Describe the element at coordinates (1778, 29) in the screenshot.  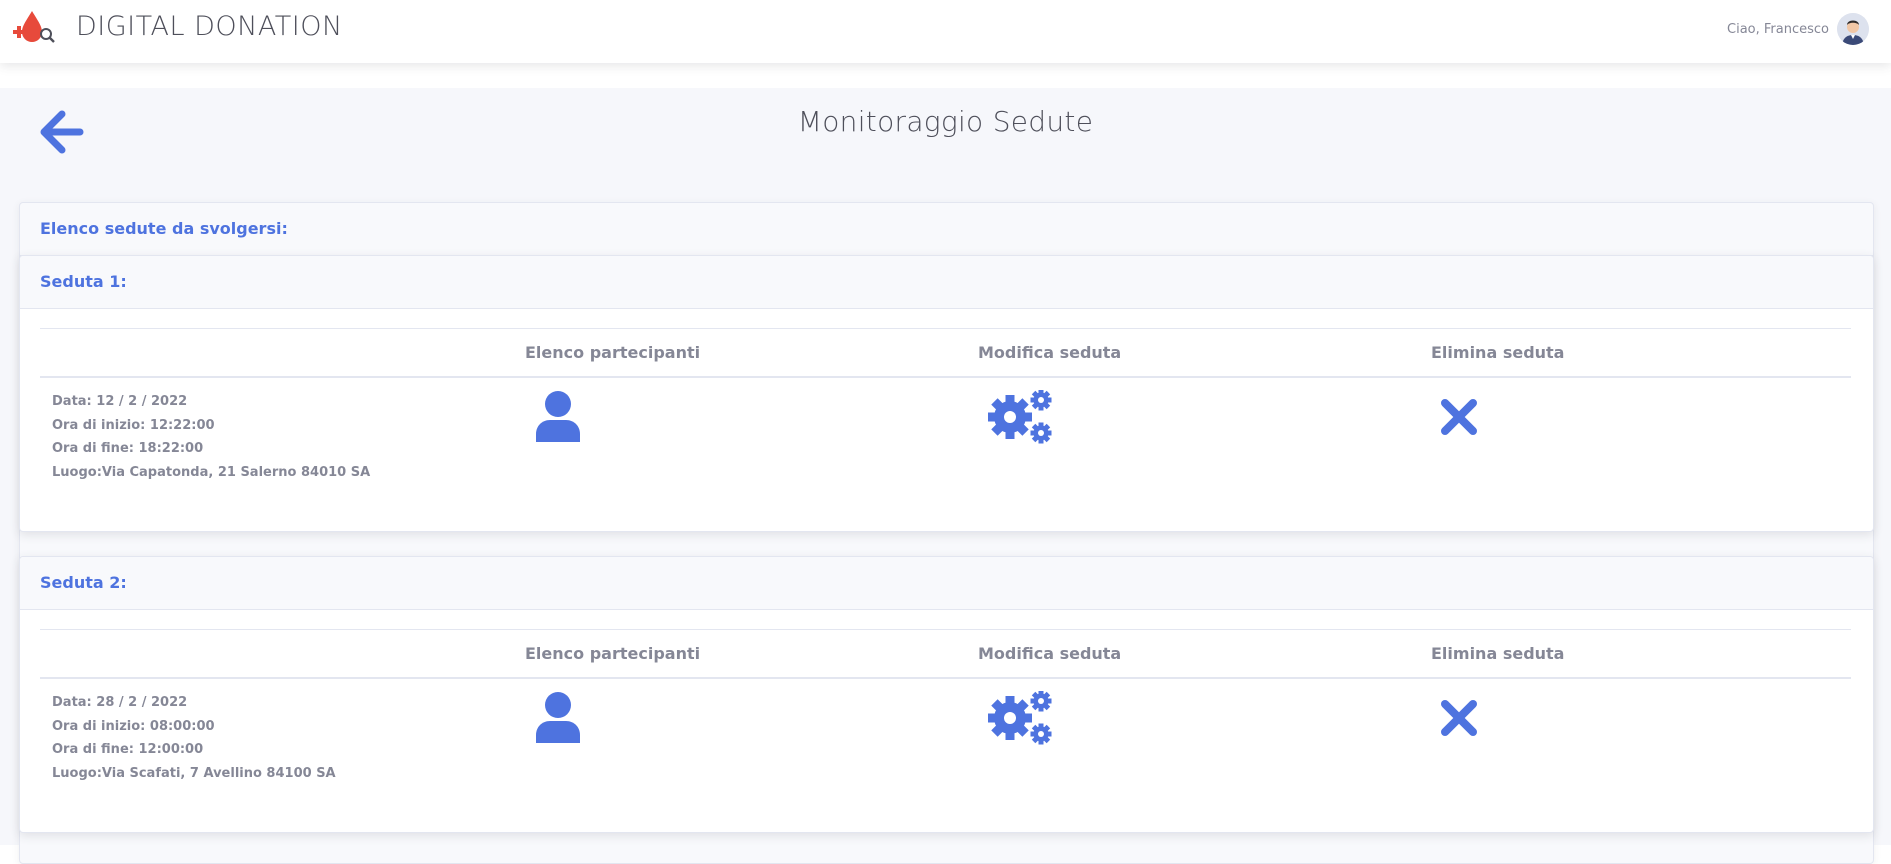
I see `user-greeting: Ciao, Francesco` at that location.